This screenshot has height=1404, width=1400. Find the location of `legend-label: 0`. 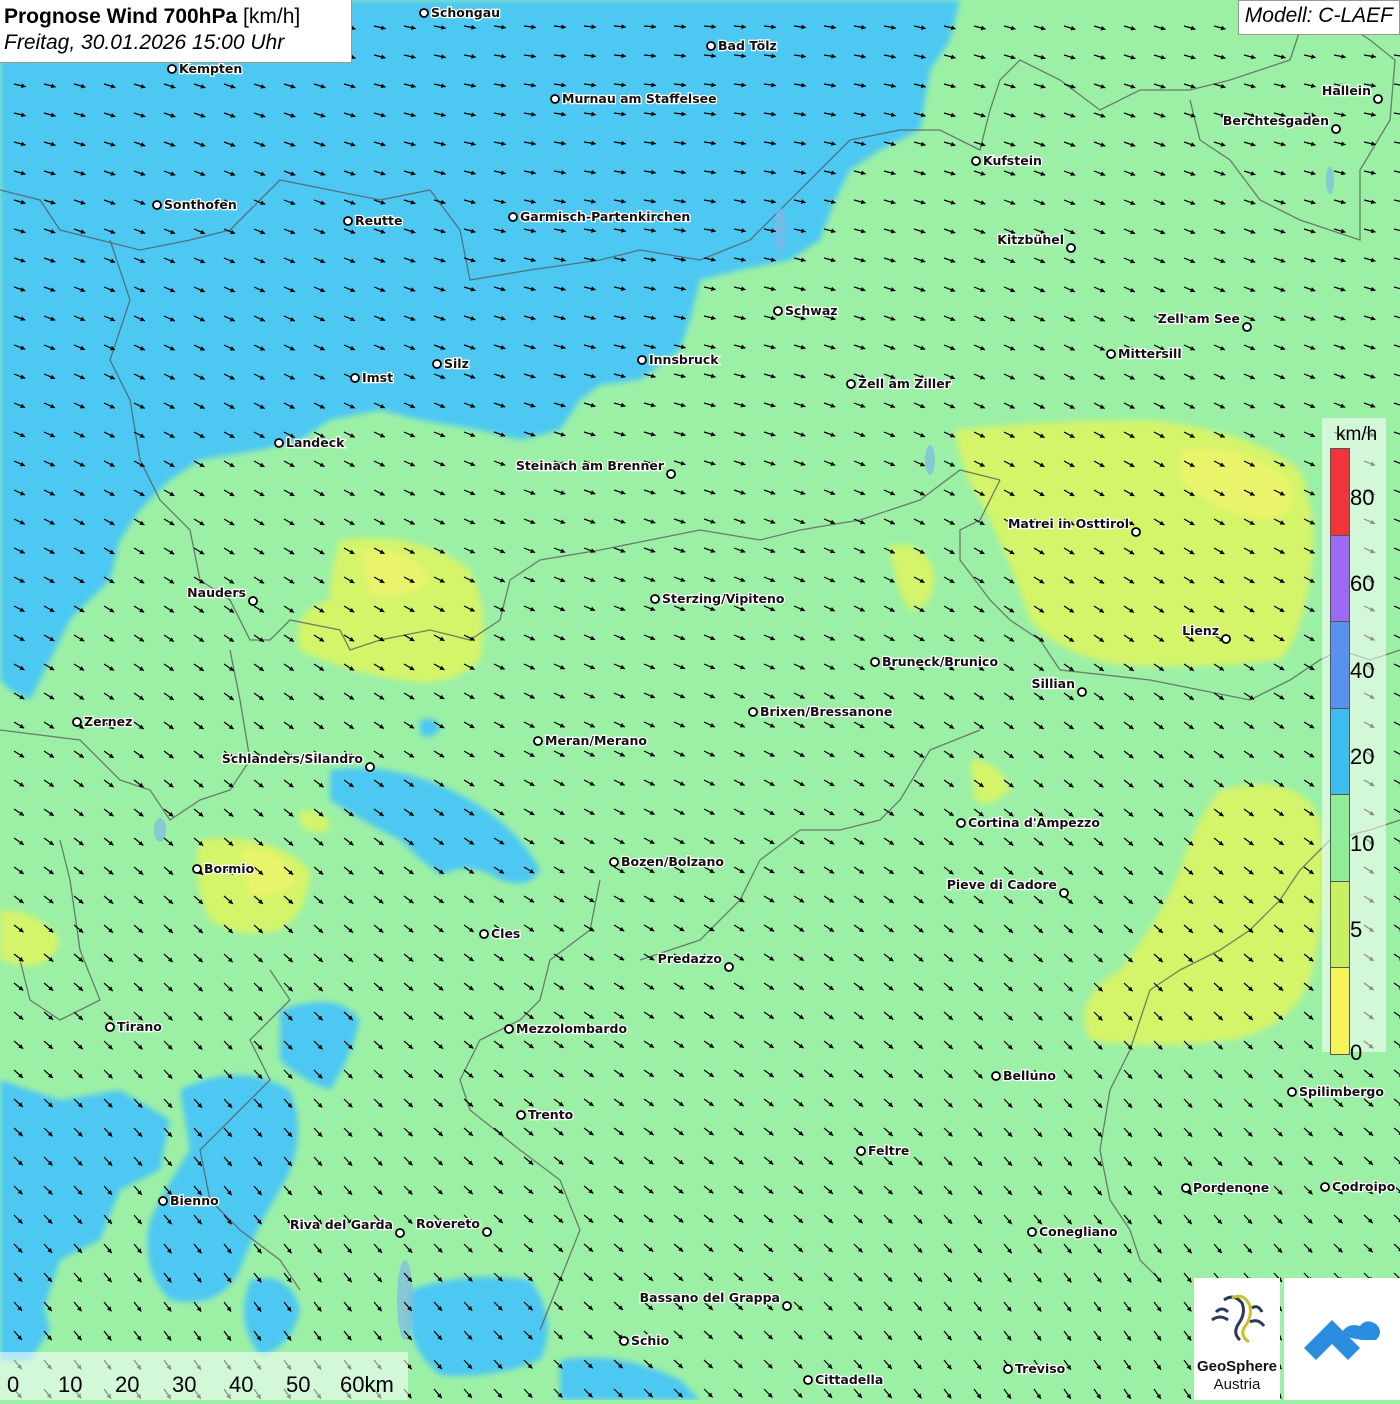

legend-label: 0 is located at coordinates (1356, 1053).